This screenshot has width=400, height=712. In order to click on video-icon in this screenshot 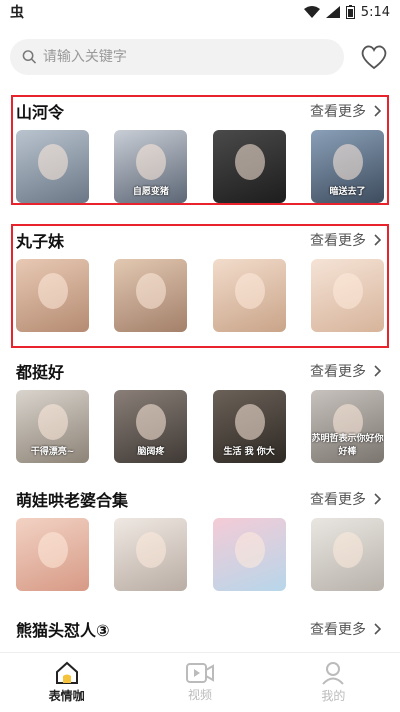, I will do `click(199, 673)`.